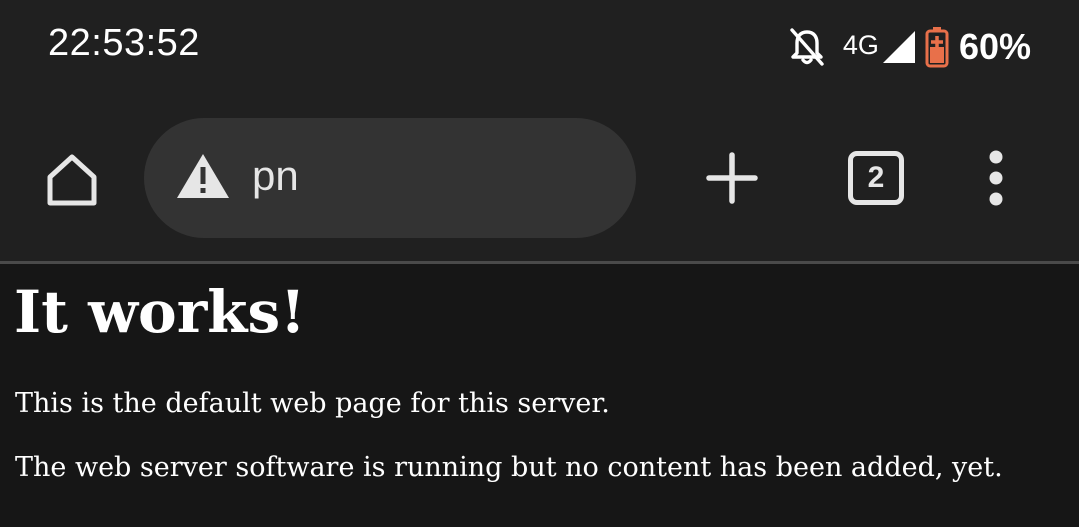 The height and width of the screenshot is (527, 1079). What do you see at coordinates (203, 176) in the screenshot?
I see `warning-icon` at bounding box center [203, 176].